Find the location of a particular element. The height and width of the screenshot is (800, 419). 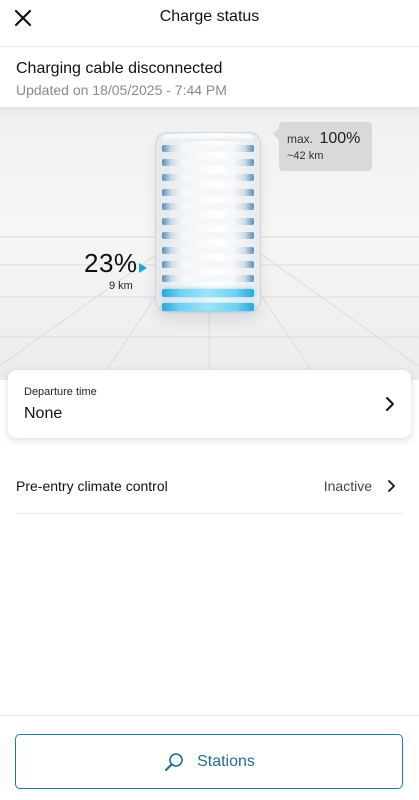

current-range: 9 km is located at coordinates (121, 286).